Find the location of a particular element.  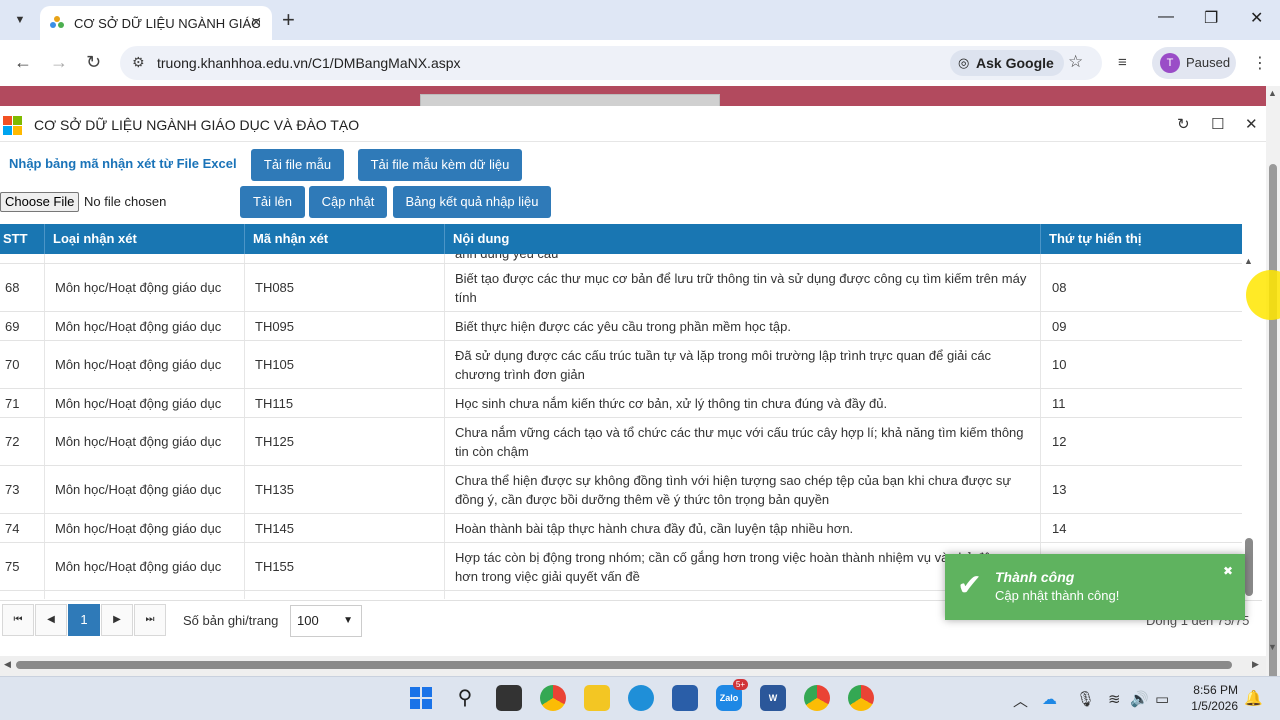

download-template-data-button: Tải file mẫu kèm dữ liệu is located at coordinates (440, 165).